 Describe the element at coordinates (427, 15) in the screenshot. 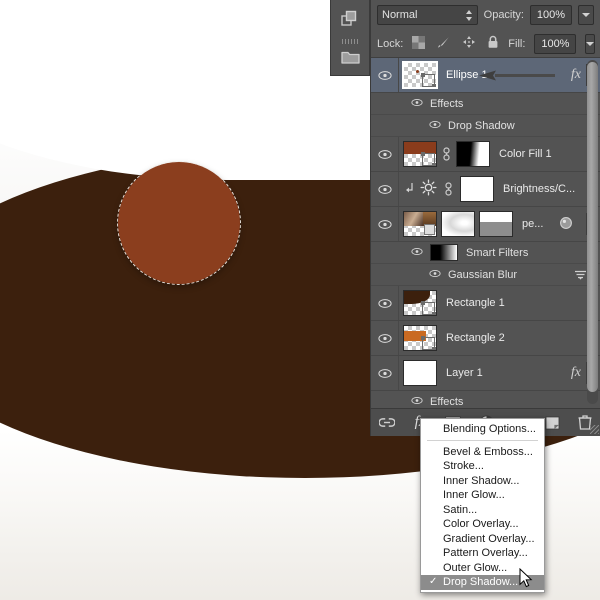

I see `blend-mode-select: Normal` at that location.